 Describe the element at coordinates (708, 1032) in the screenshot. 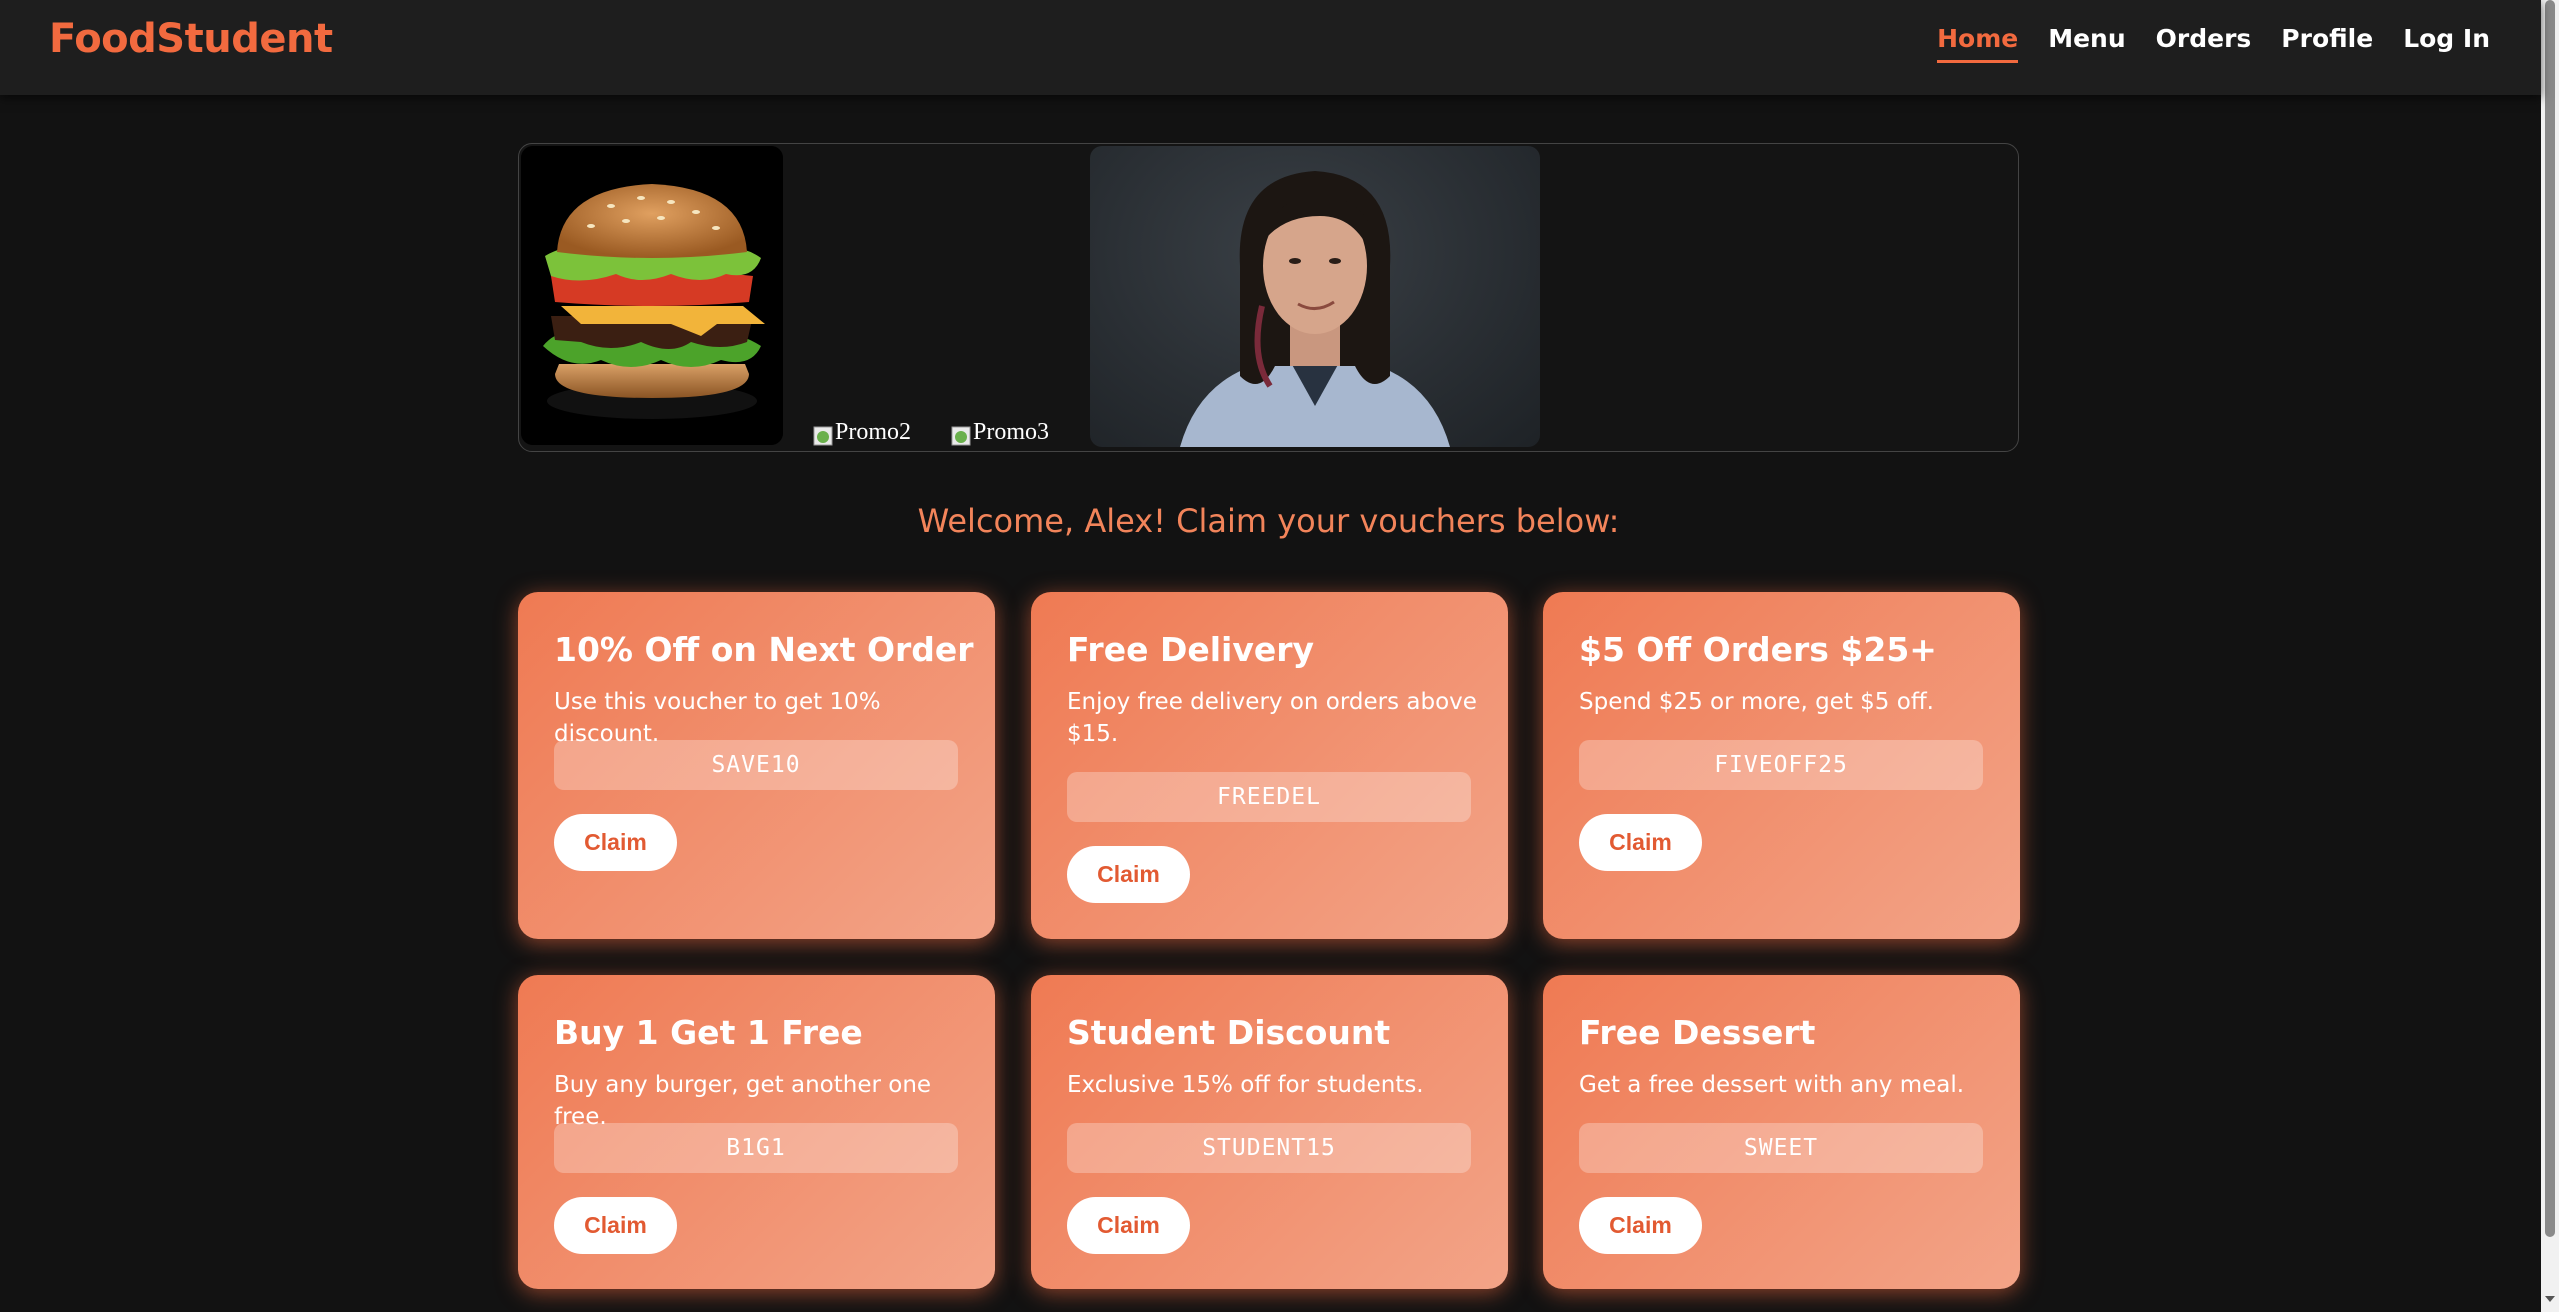

I see `voucher-title: Buy 1 Get 1 Free` at that location.